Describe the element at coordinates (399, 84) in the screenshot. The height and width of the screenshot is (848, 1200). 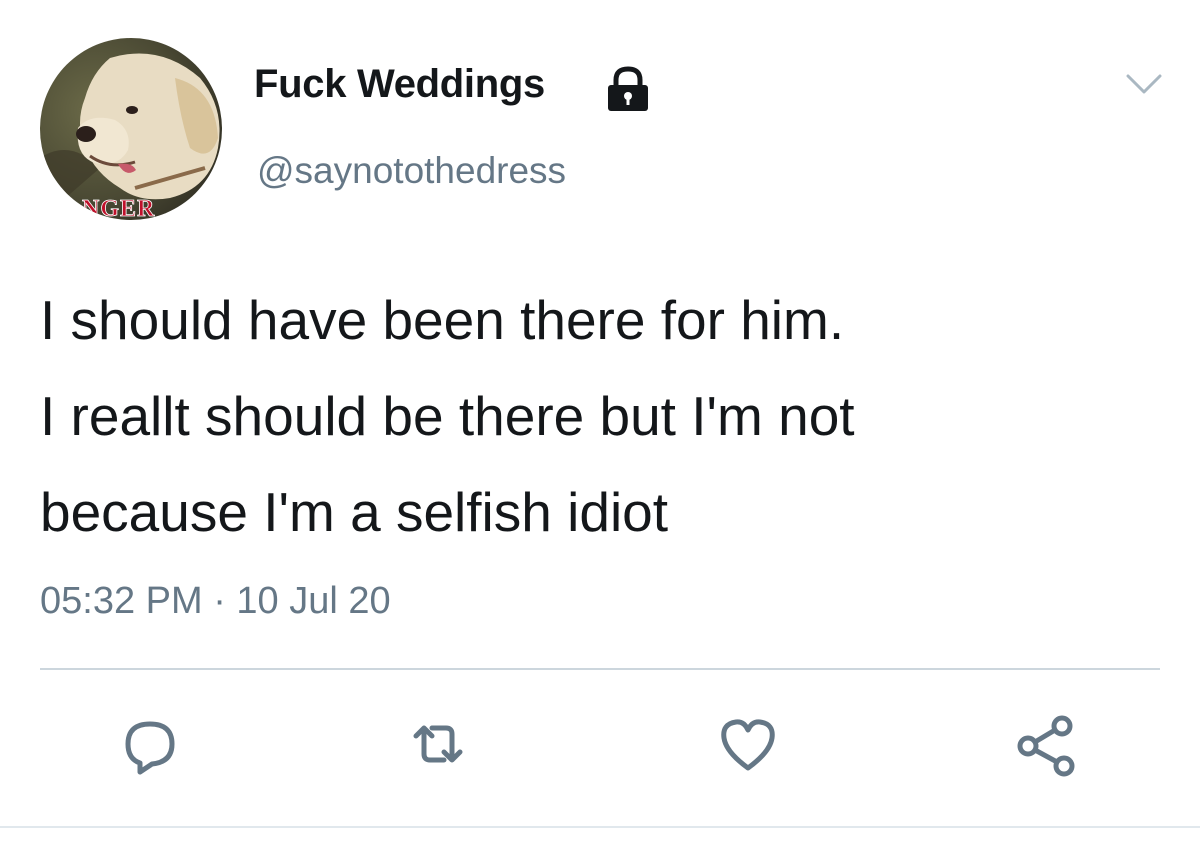
I see `display-name: Fuck Weddings` at that location.